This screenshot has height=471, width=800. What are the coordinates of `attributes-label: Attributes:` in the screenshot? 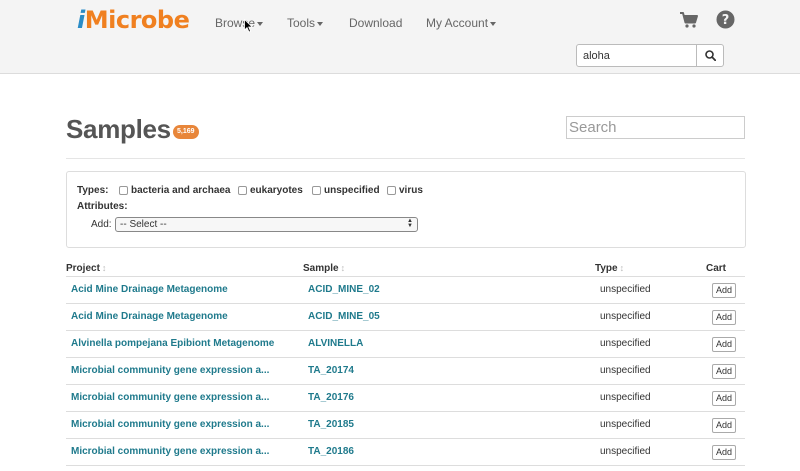 It's located at (102, 206).